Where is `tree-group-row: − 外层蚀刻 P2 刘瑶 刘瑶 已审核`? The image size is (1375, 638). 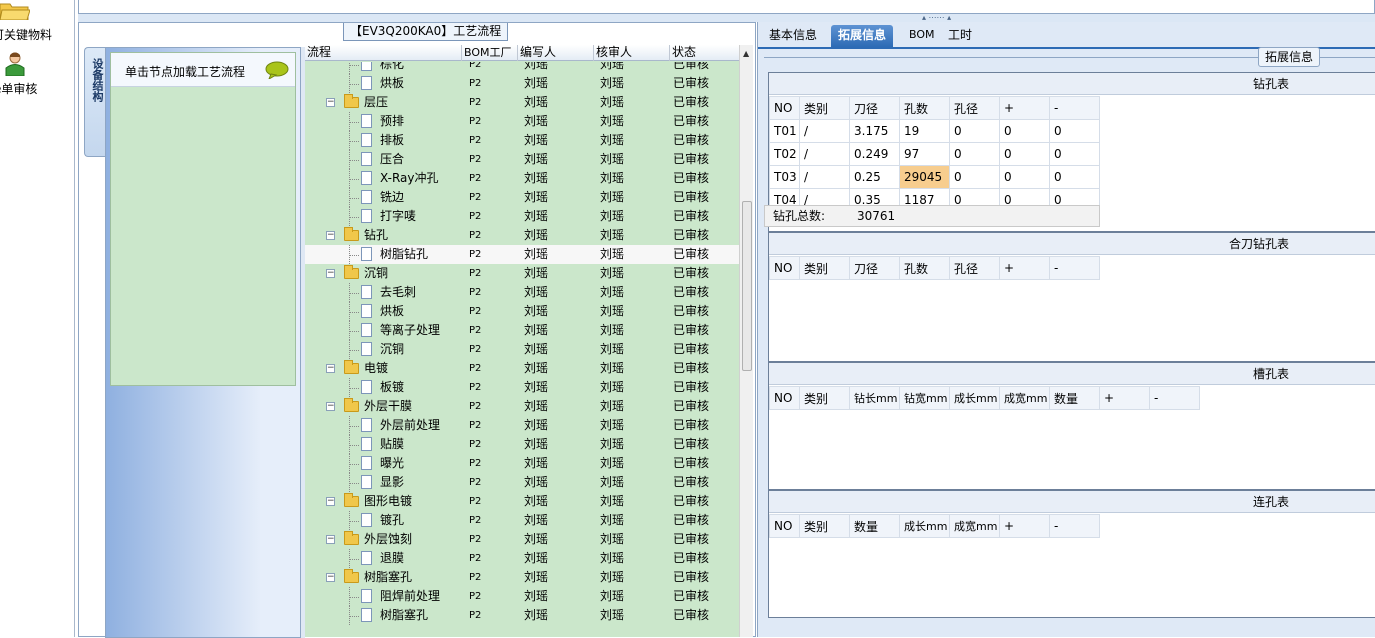
tree-group-row: − 外层蚀刻 P2 刘瑶 刘瑶 已审核 is located at coordinates (522, 539).